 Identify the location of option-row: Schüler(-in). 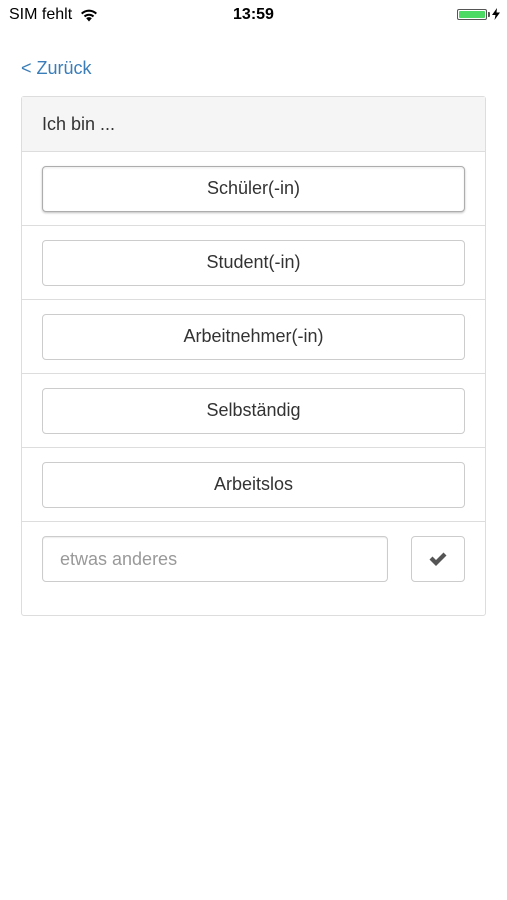
(253, 189).